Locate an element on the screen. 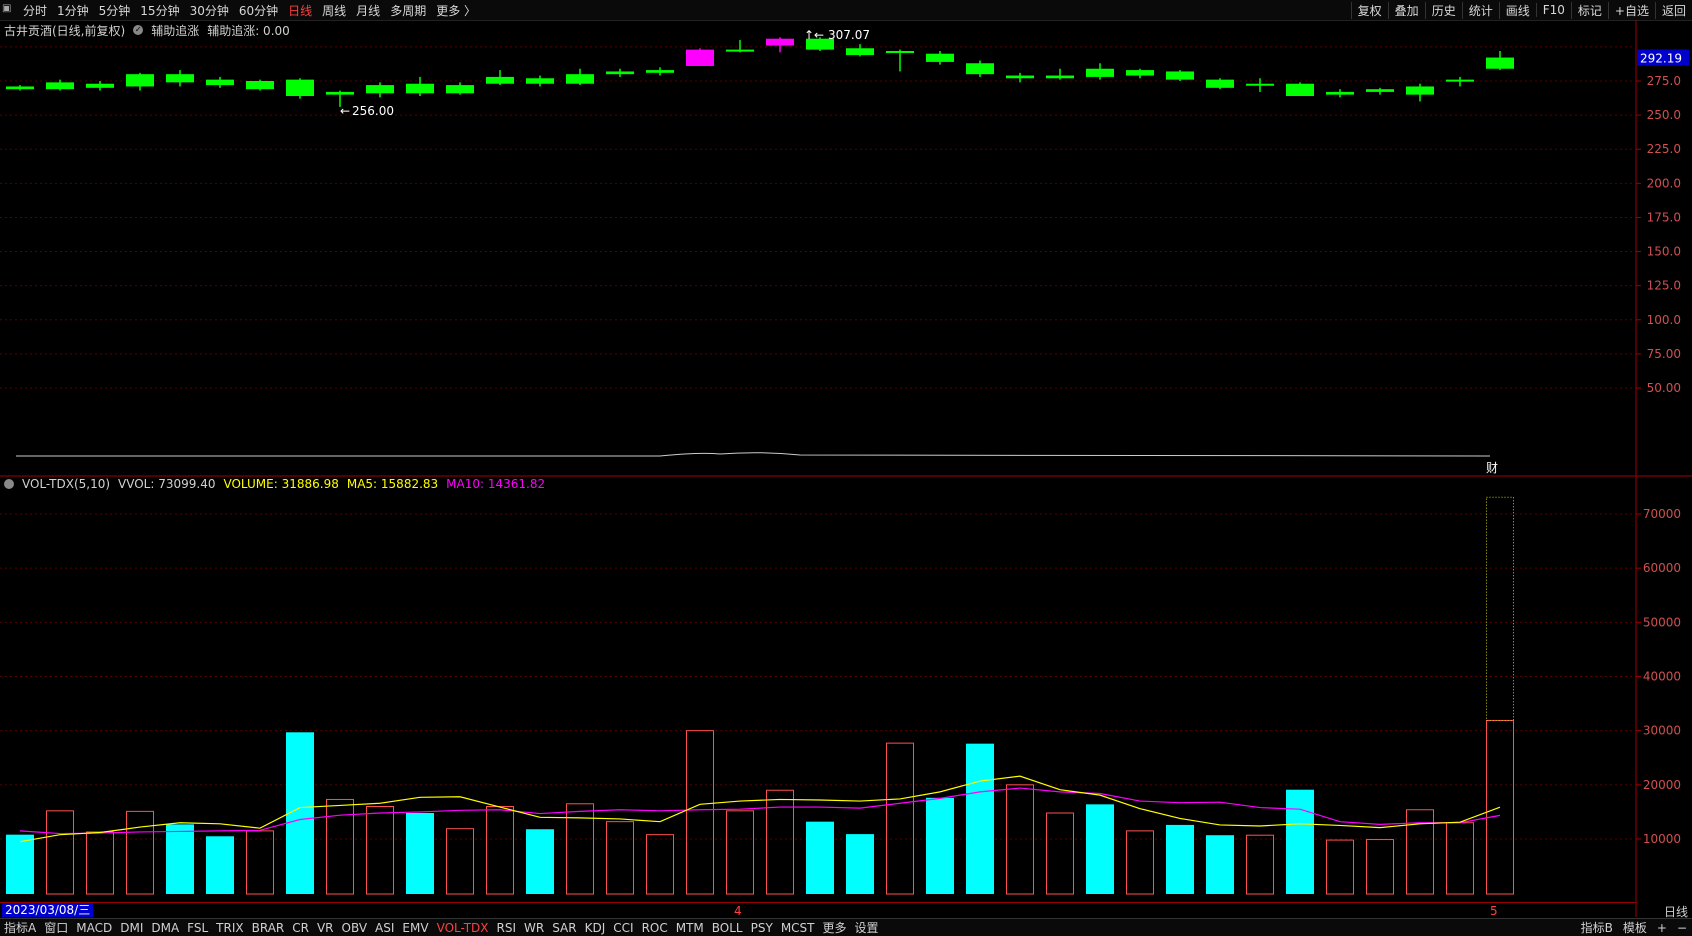 Image resolution: width=1692 pixels, height=936 pixels. volume-axis-label: 30000 is located at coordinates (1662, 731).